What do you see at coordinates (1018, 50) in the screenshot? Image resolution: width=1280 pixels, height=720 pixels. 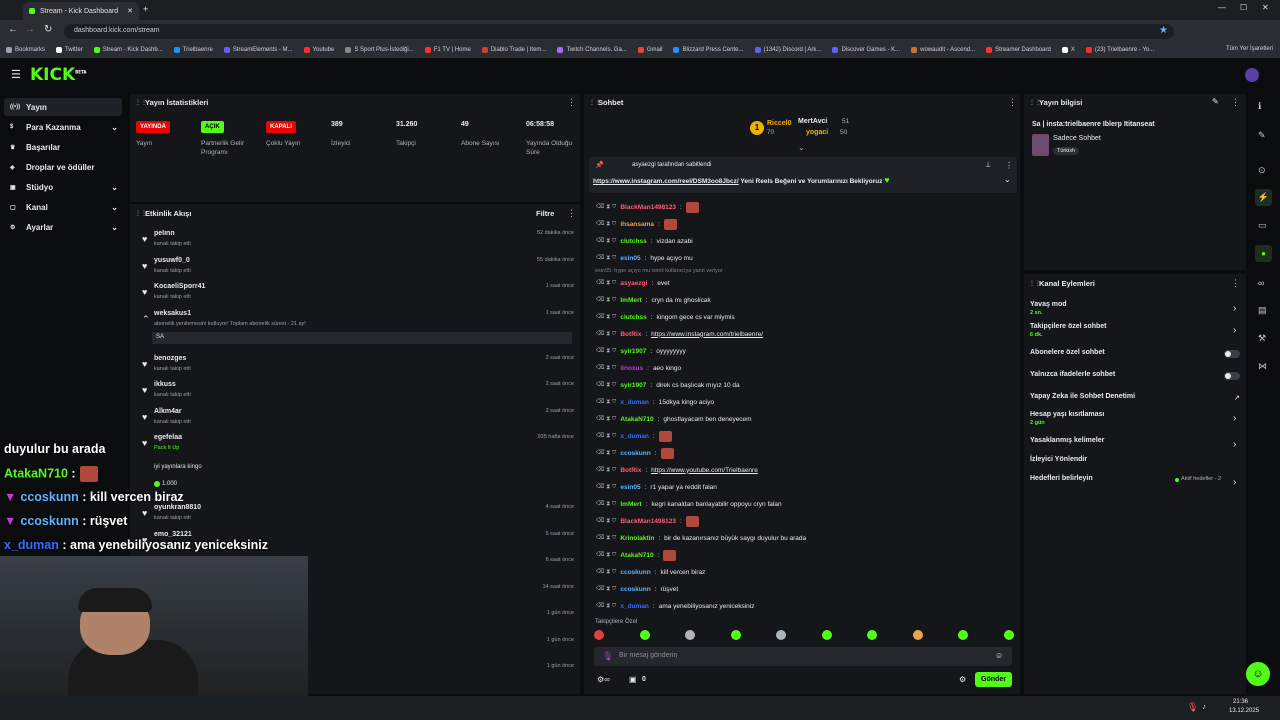 I see `bookmark-item: Streamer Dashboard` at bounding box center [1018, 50].